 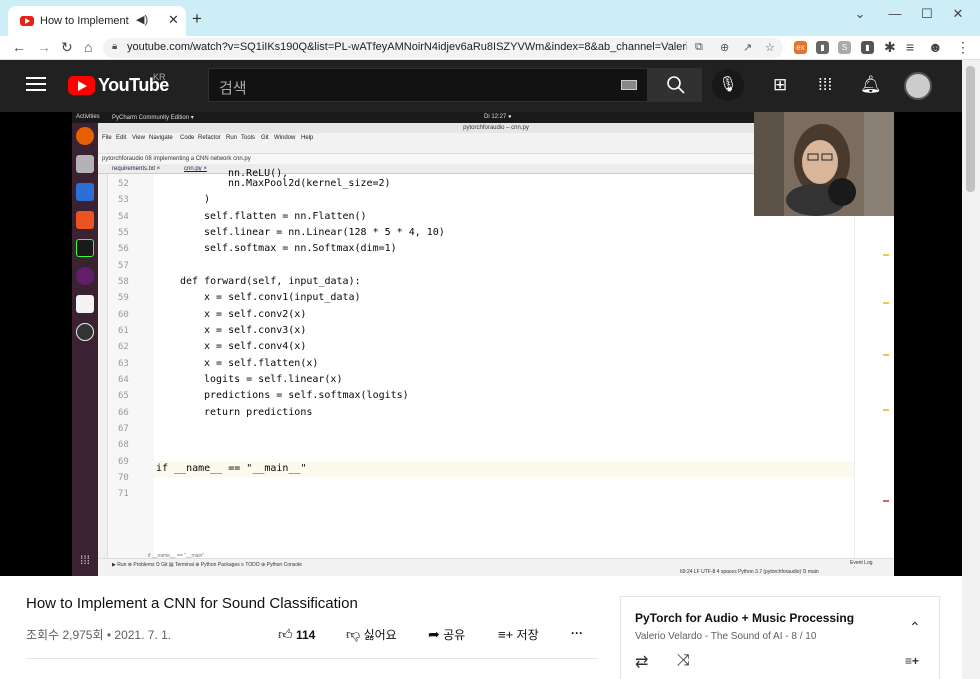 I want to click on tab-close-icon: ✕, so click(x=173, y=20).